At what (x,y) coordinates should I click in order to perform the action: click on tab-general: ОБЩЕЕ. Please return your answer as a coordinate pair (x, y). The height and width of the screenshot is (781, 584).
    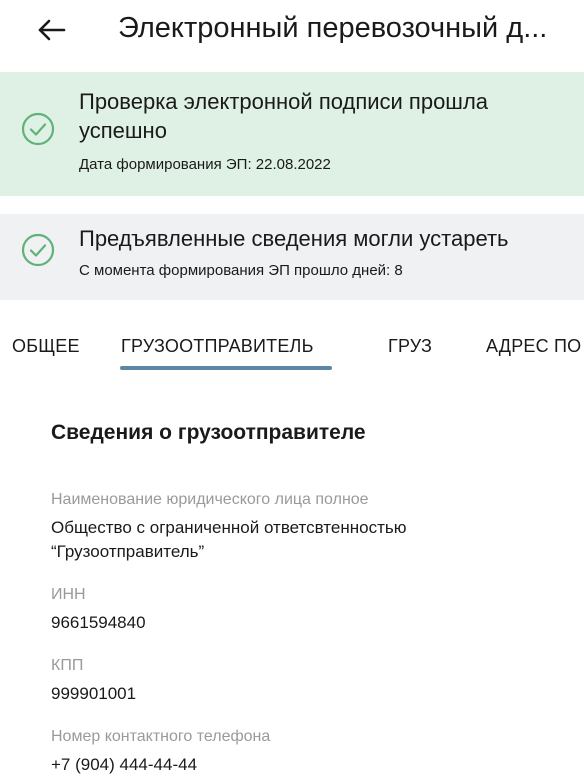
    Looking at the image, I should click on (46, 346).